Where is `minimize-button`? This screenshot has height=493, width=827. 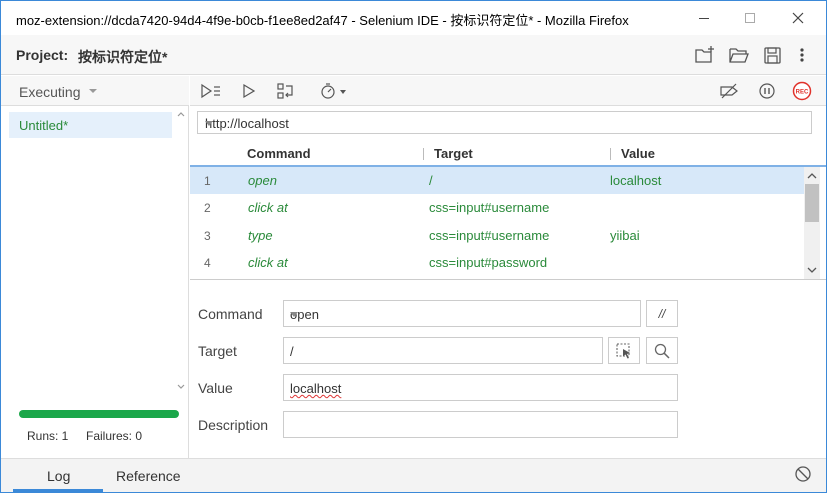
minimize-button is located at coordinates (704, 18).